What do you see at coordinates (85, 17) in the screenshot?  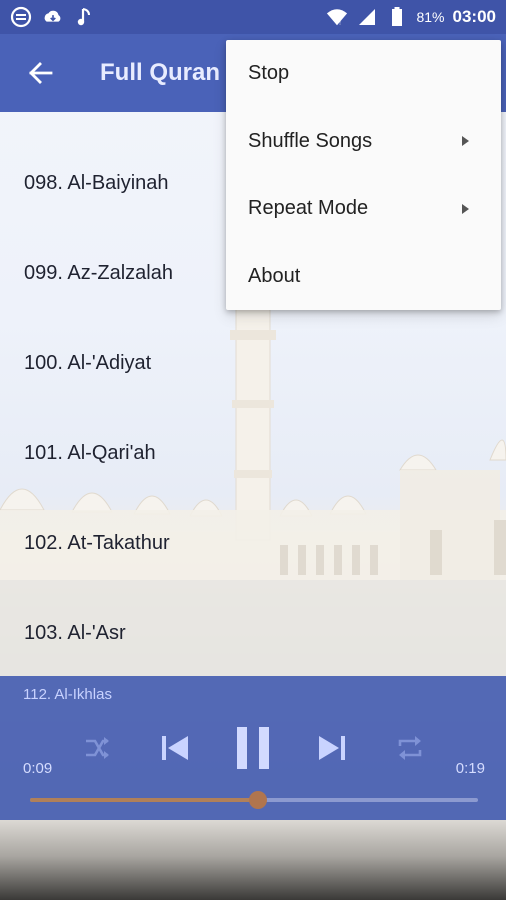 I see `music-note-icon` at bounding box center [85, 17].